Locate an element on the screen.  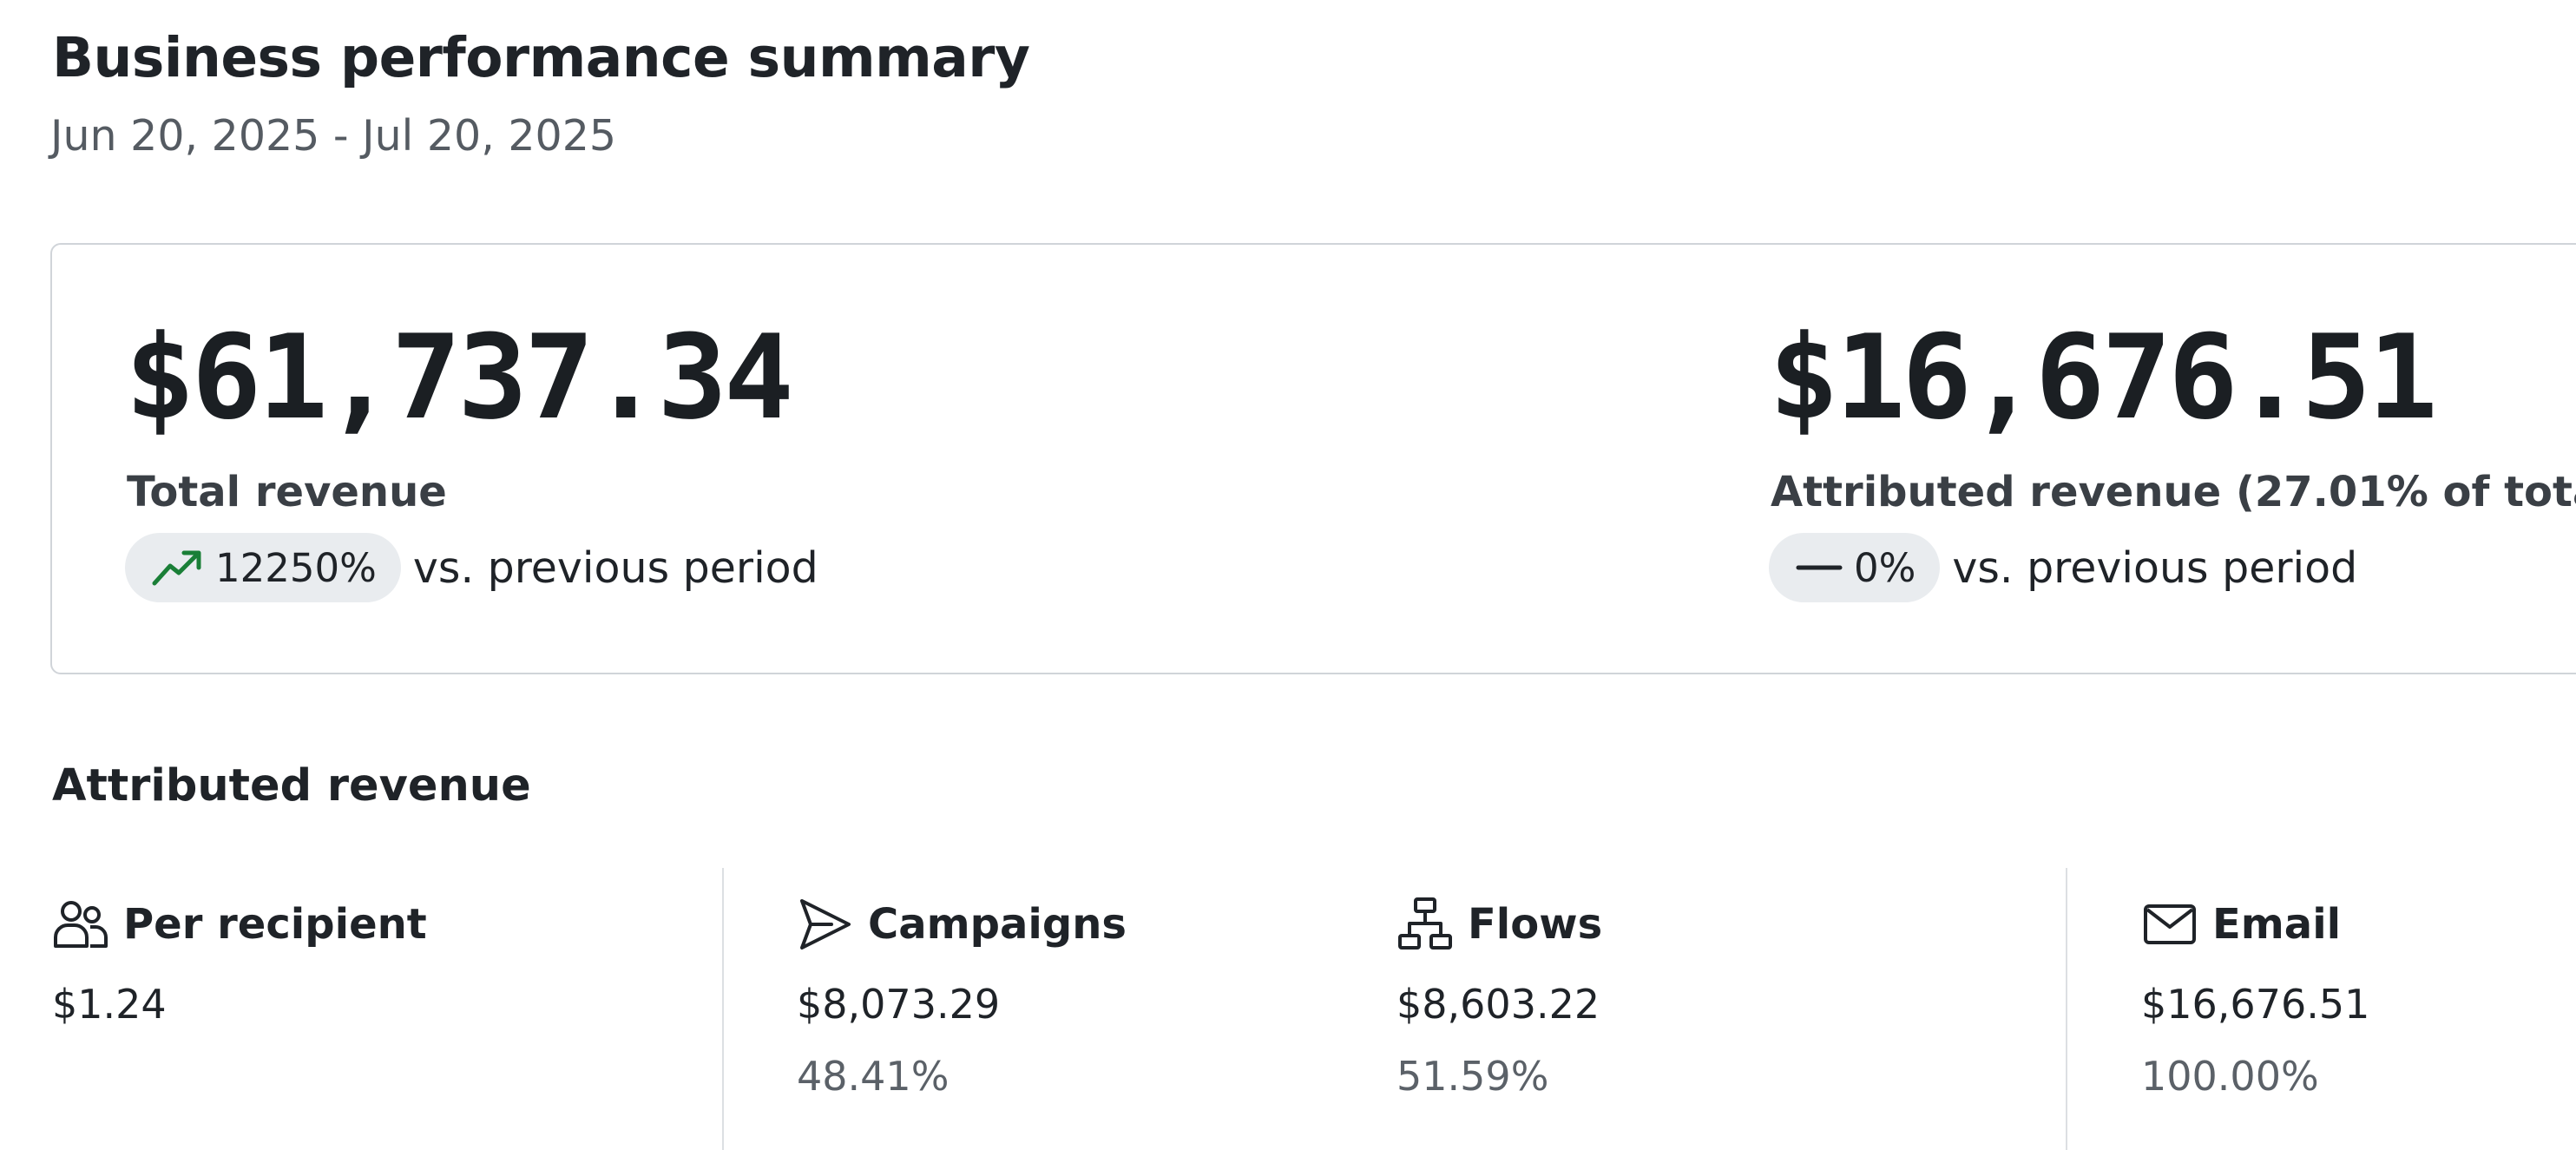
mail-icon is located at coordinates (2169, 925).